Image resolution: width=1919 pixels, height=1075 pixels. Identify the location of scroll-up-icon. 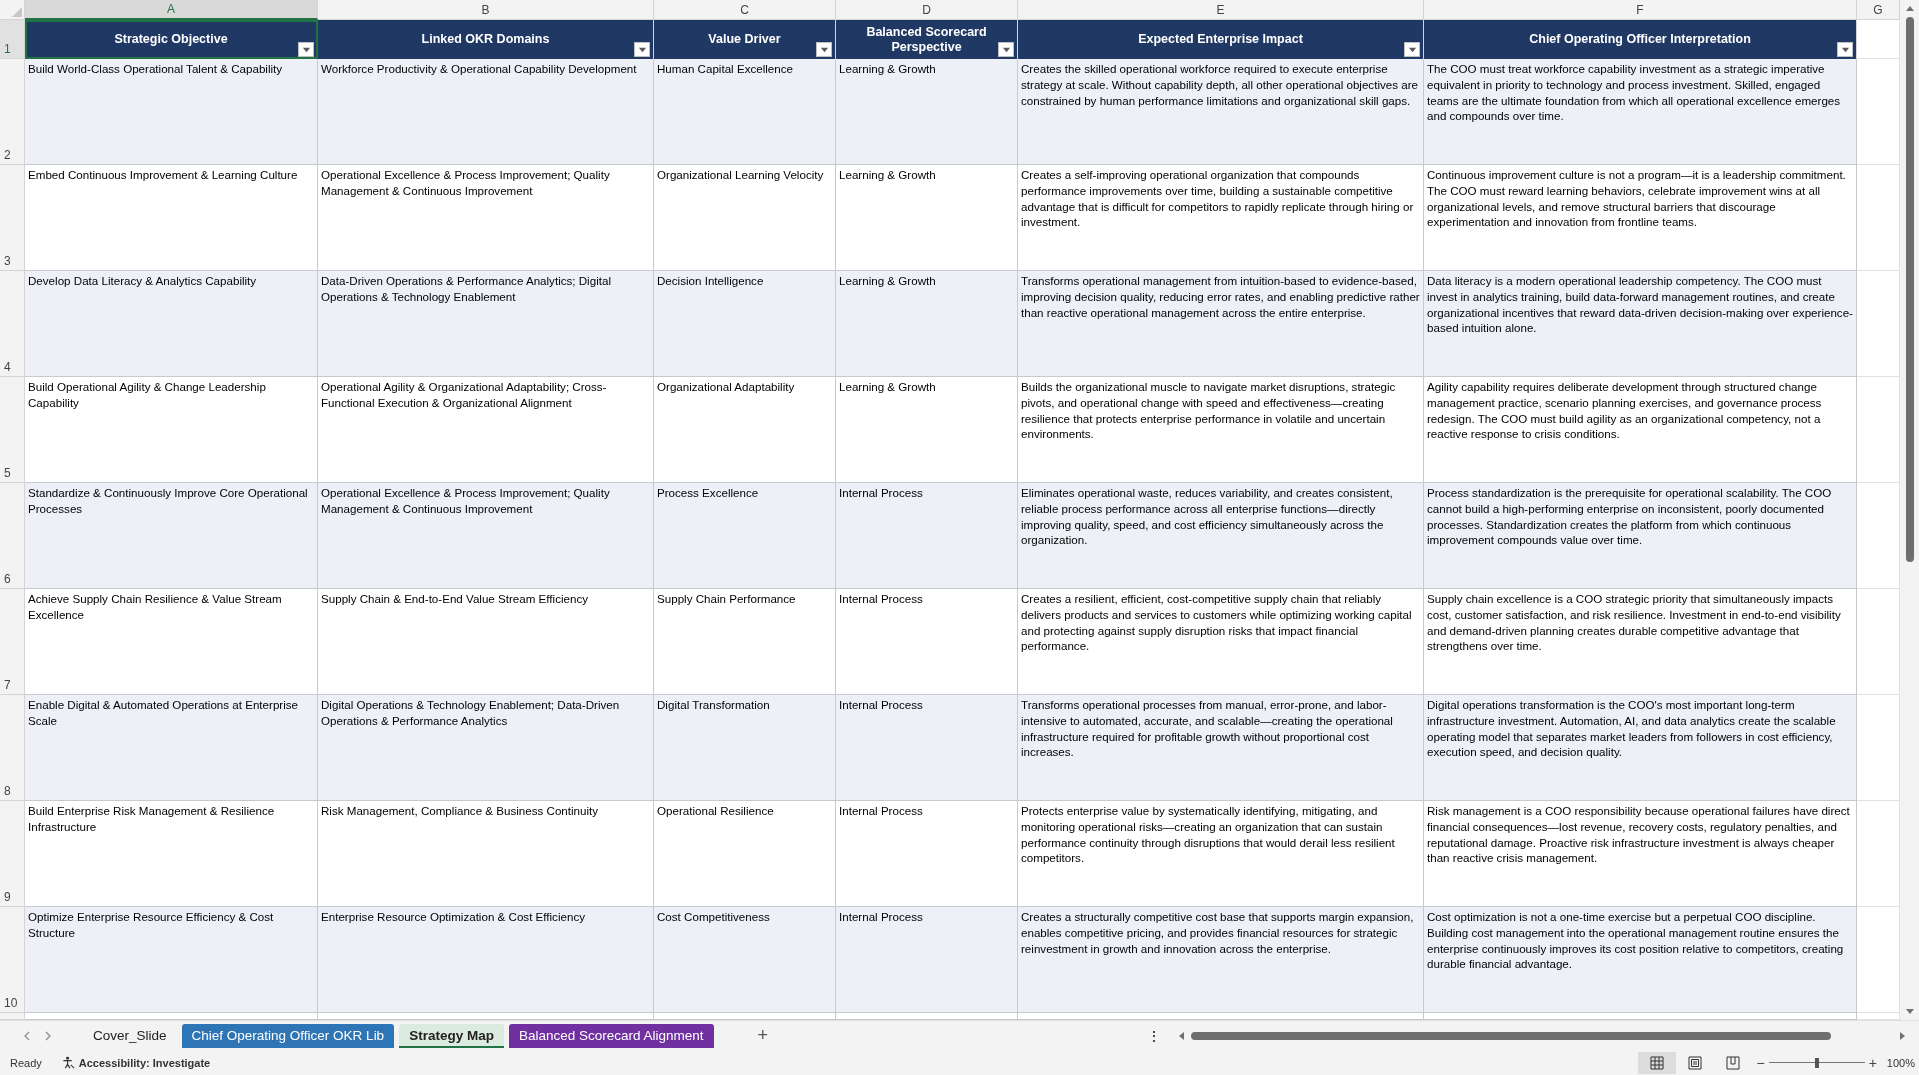
(1909, 9).